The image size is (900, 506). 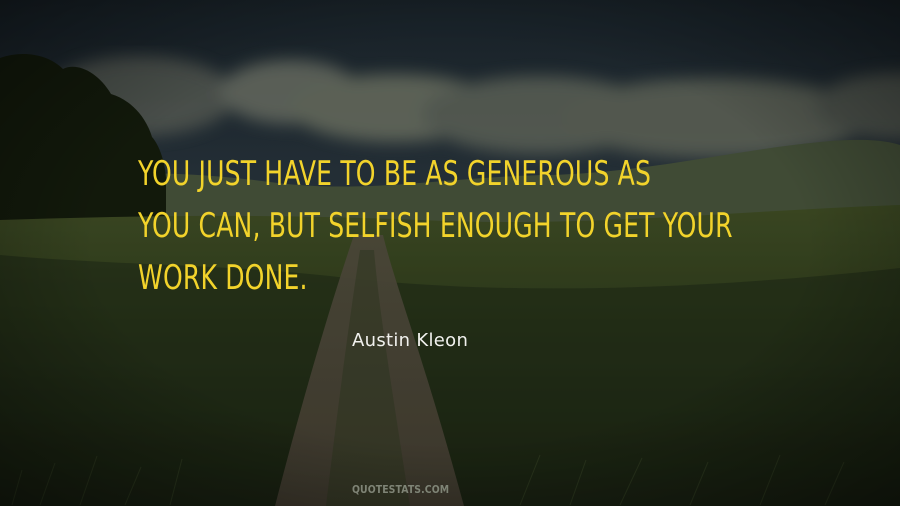 I want to click on site-watermark: QUOTESTATS.COM, so click(x=401, y=489).